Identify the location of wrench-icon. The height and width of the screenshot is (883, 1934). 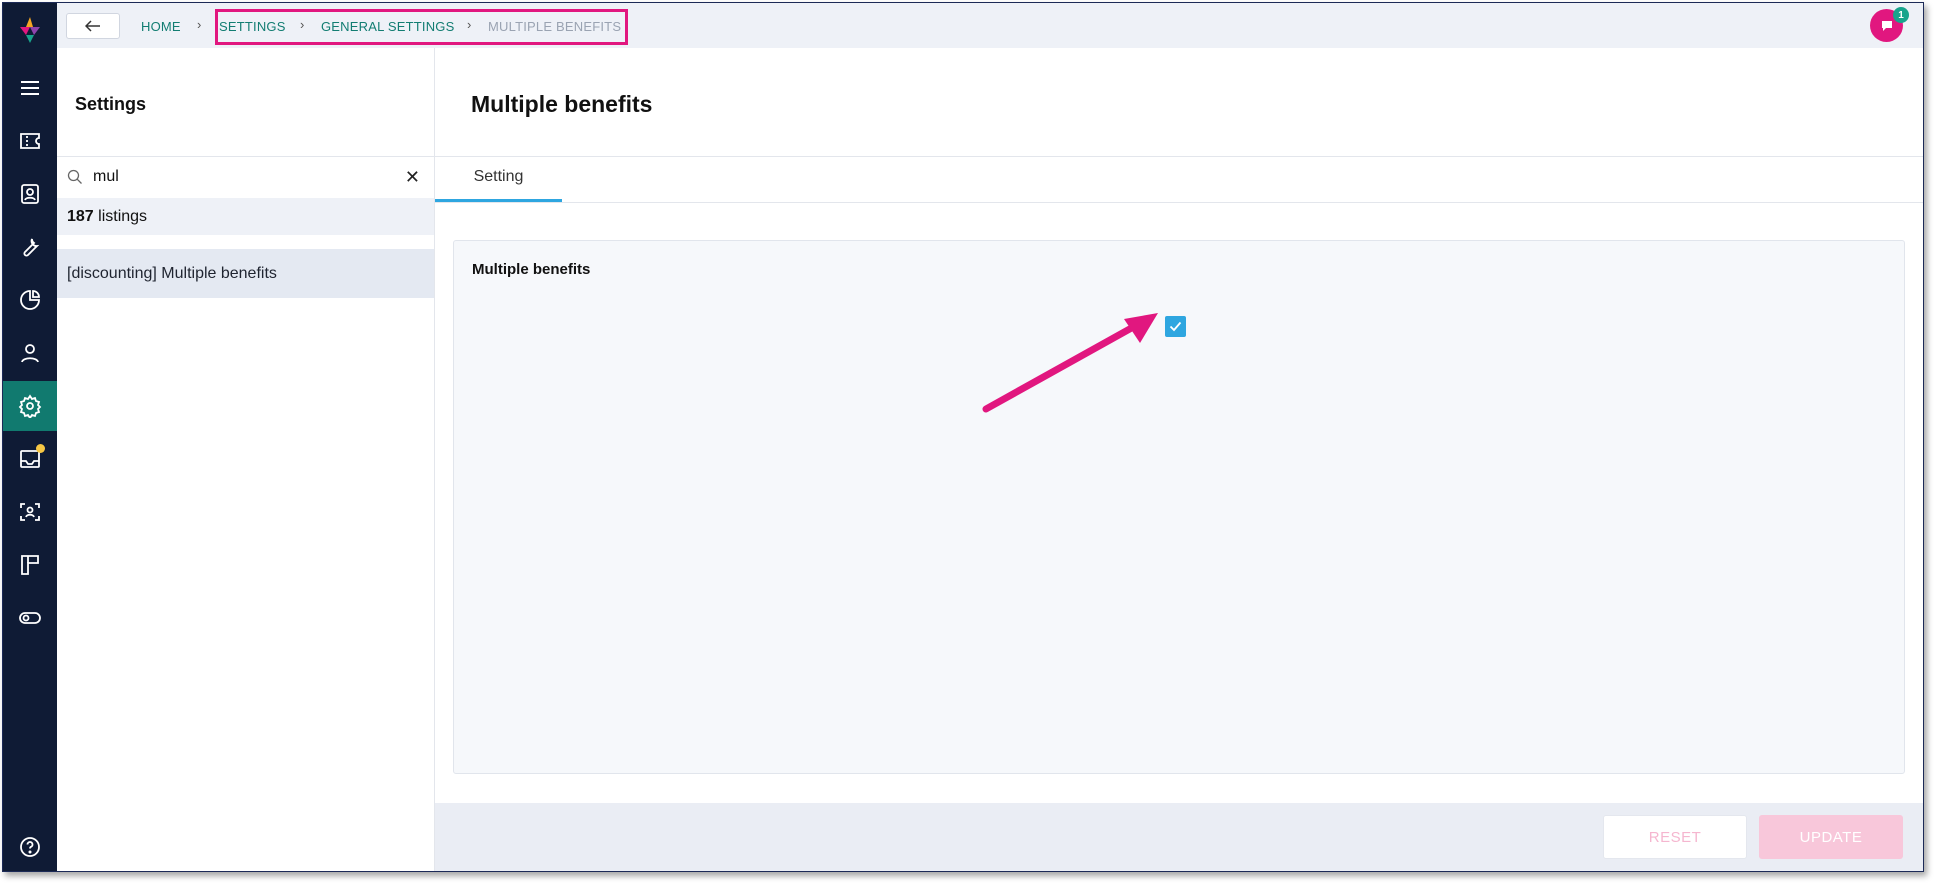
(30, 247).